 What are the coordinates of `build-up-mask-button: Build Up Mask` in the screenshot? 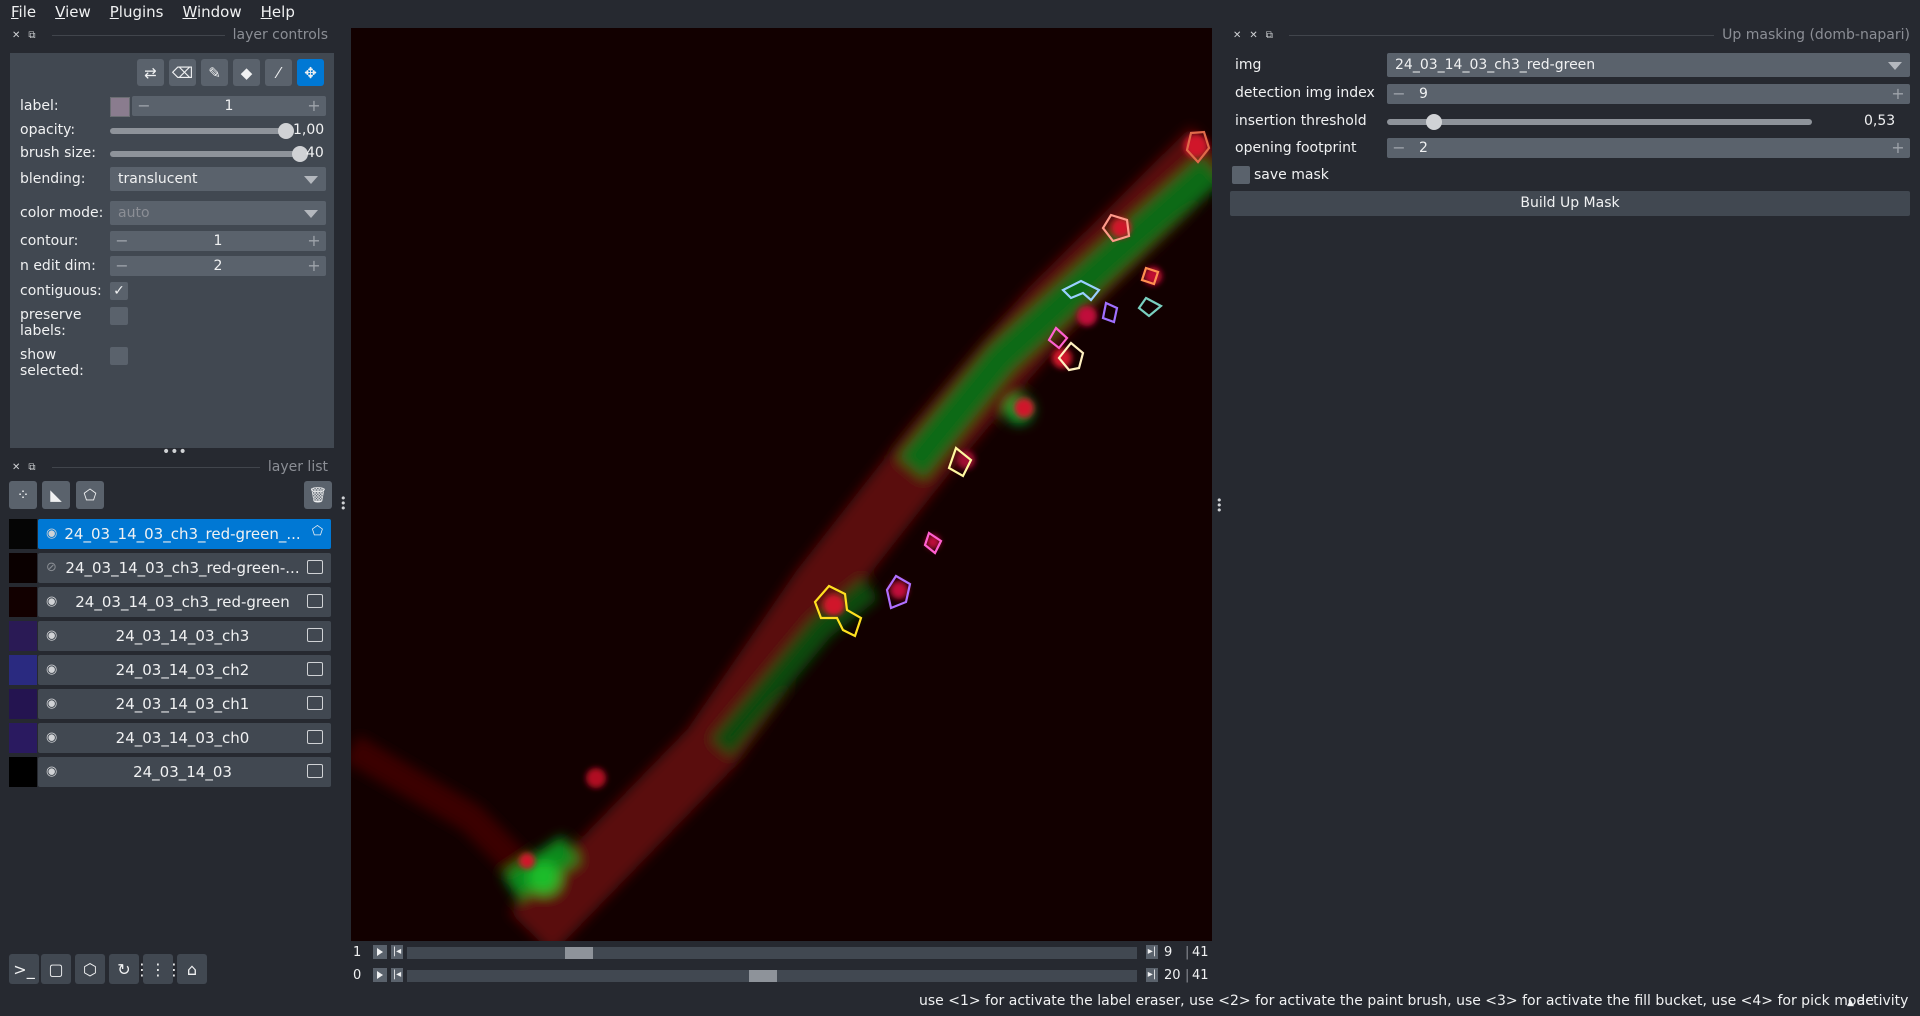 It's located at (1570, 203).